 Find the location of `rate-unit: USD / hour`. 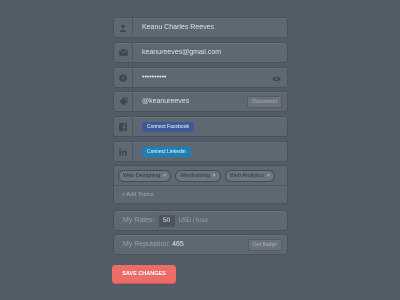

rate-unit: USD / hour is located at coordinates (193, 220).